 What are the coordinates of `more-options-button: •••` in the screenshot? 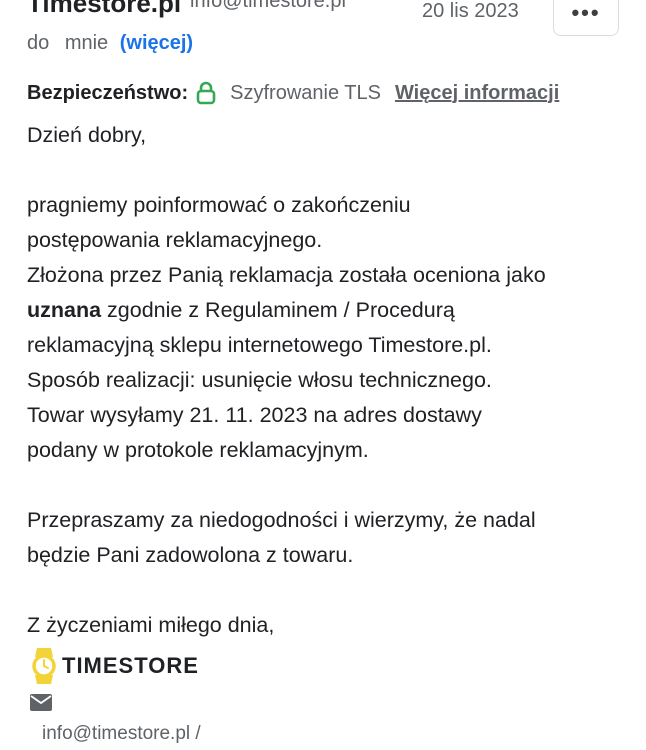 It's located at (586, 18).